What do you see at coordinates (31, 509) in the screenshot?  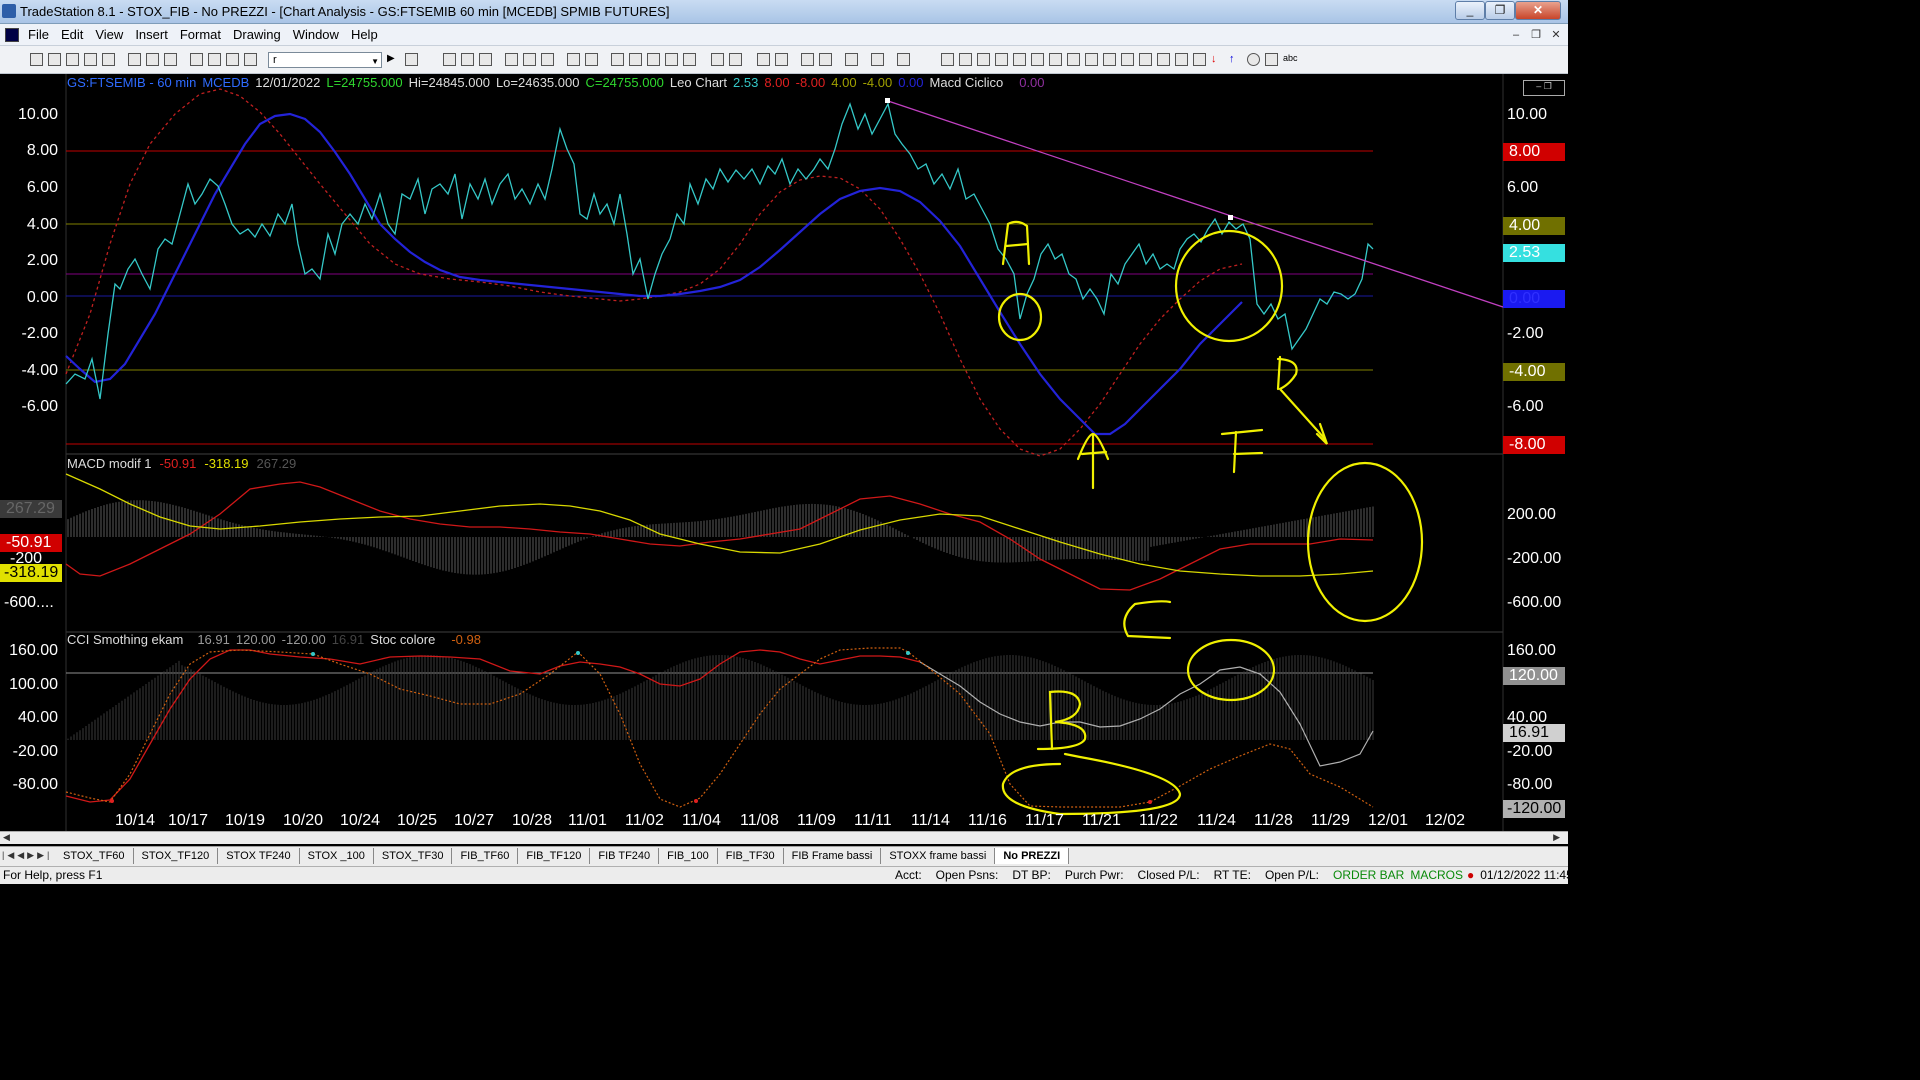 I see `macd-badge-g: 267.29` at bounding box center [31, 509].